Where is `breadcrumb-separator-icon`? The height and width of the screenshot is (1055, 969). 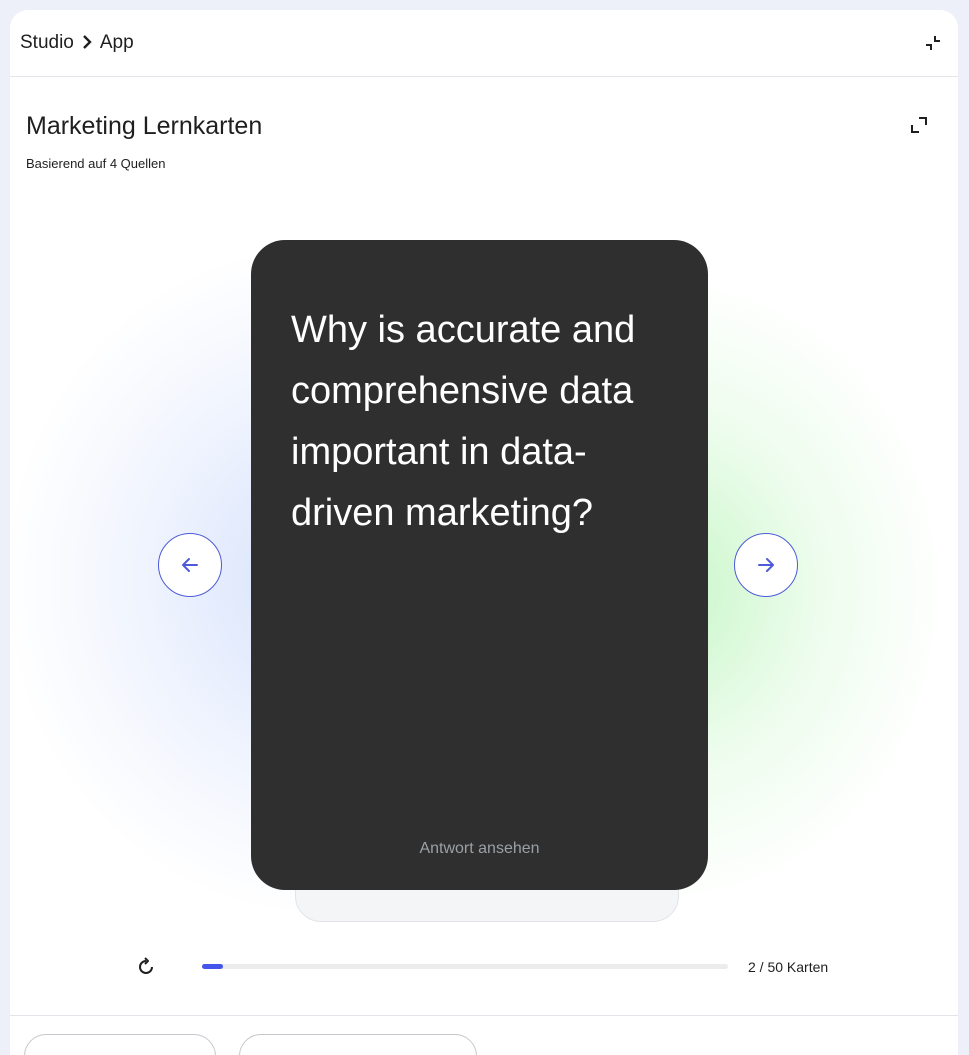
breadcrumb-separator-icon is located at coordinates (87, 43).